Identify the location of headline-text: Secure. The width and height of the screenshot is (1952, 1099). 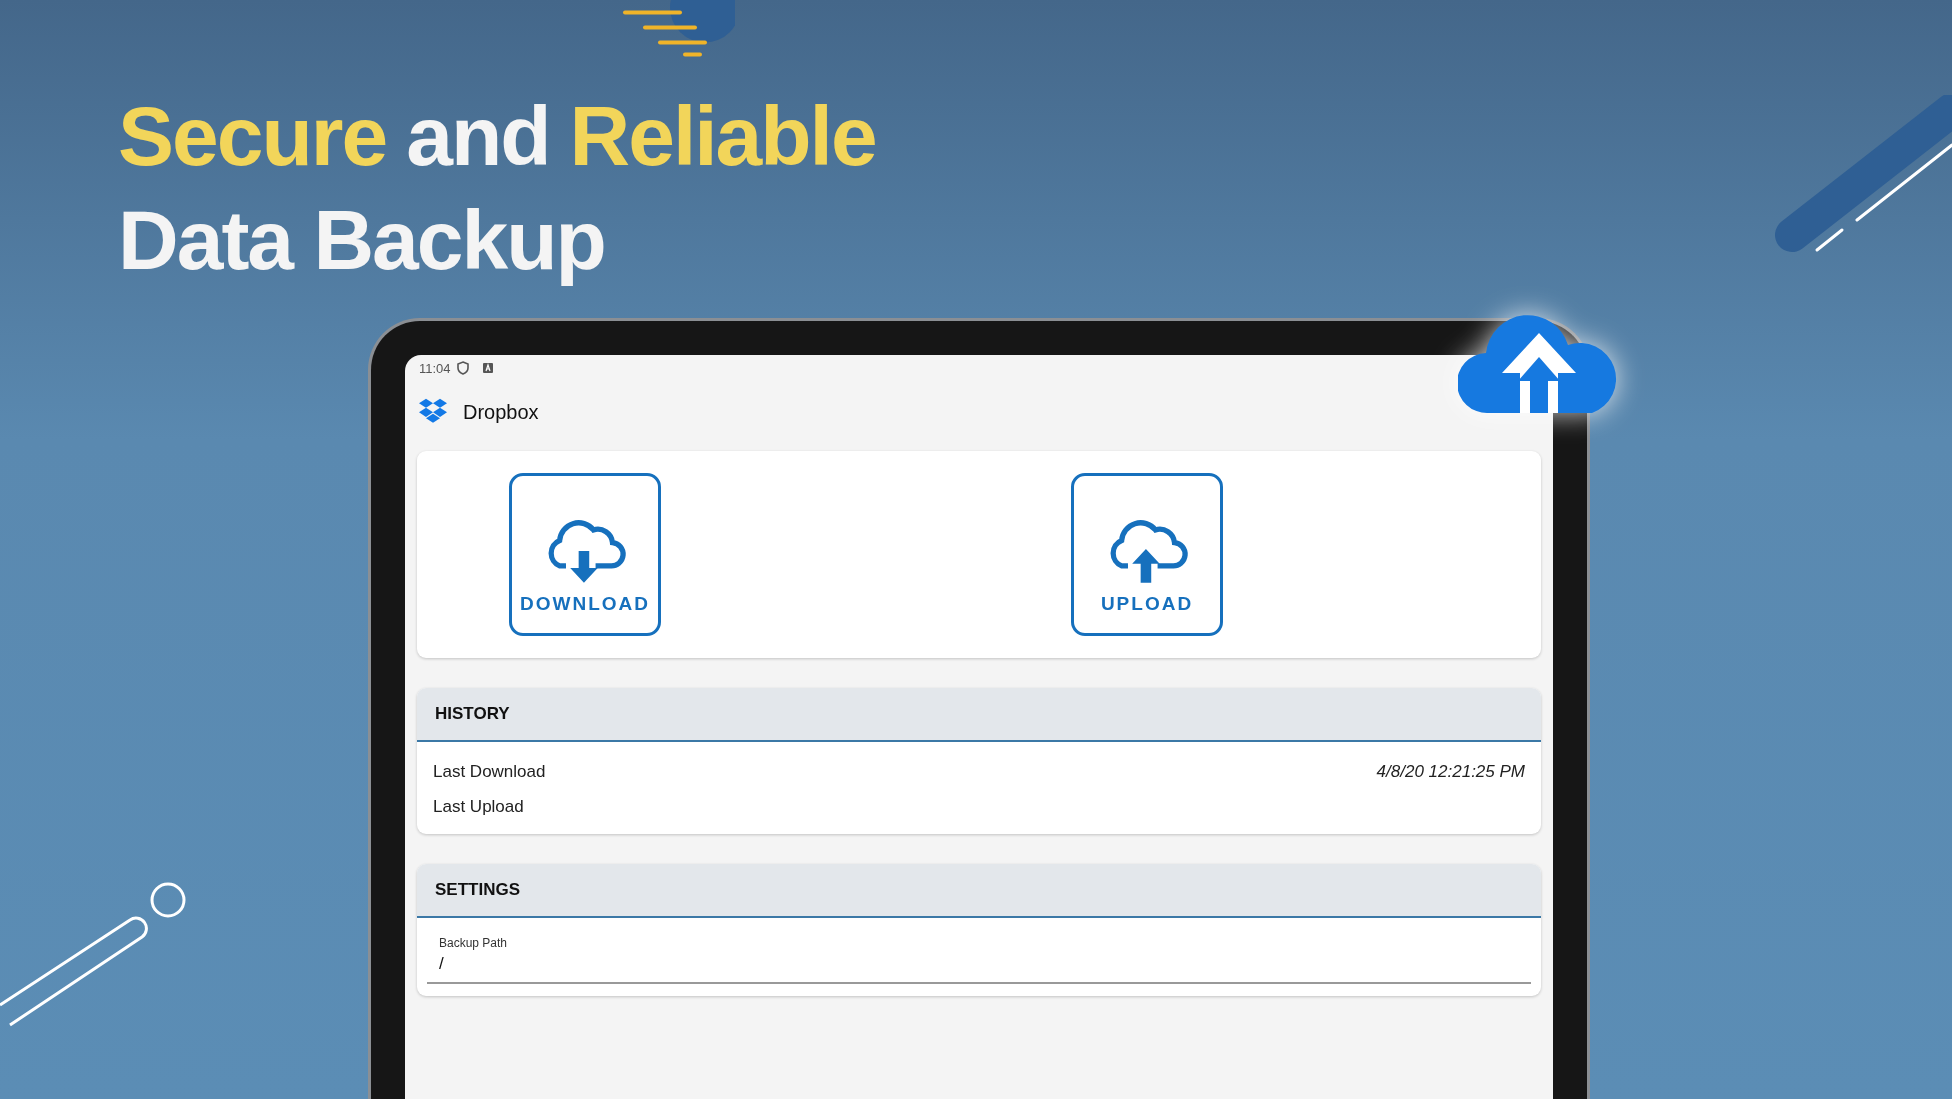
(252, 136).